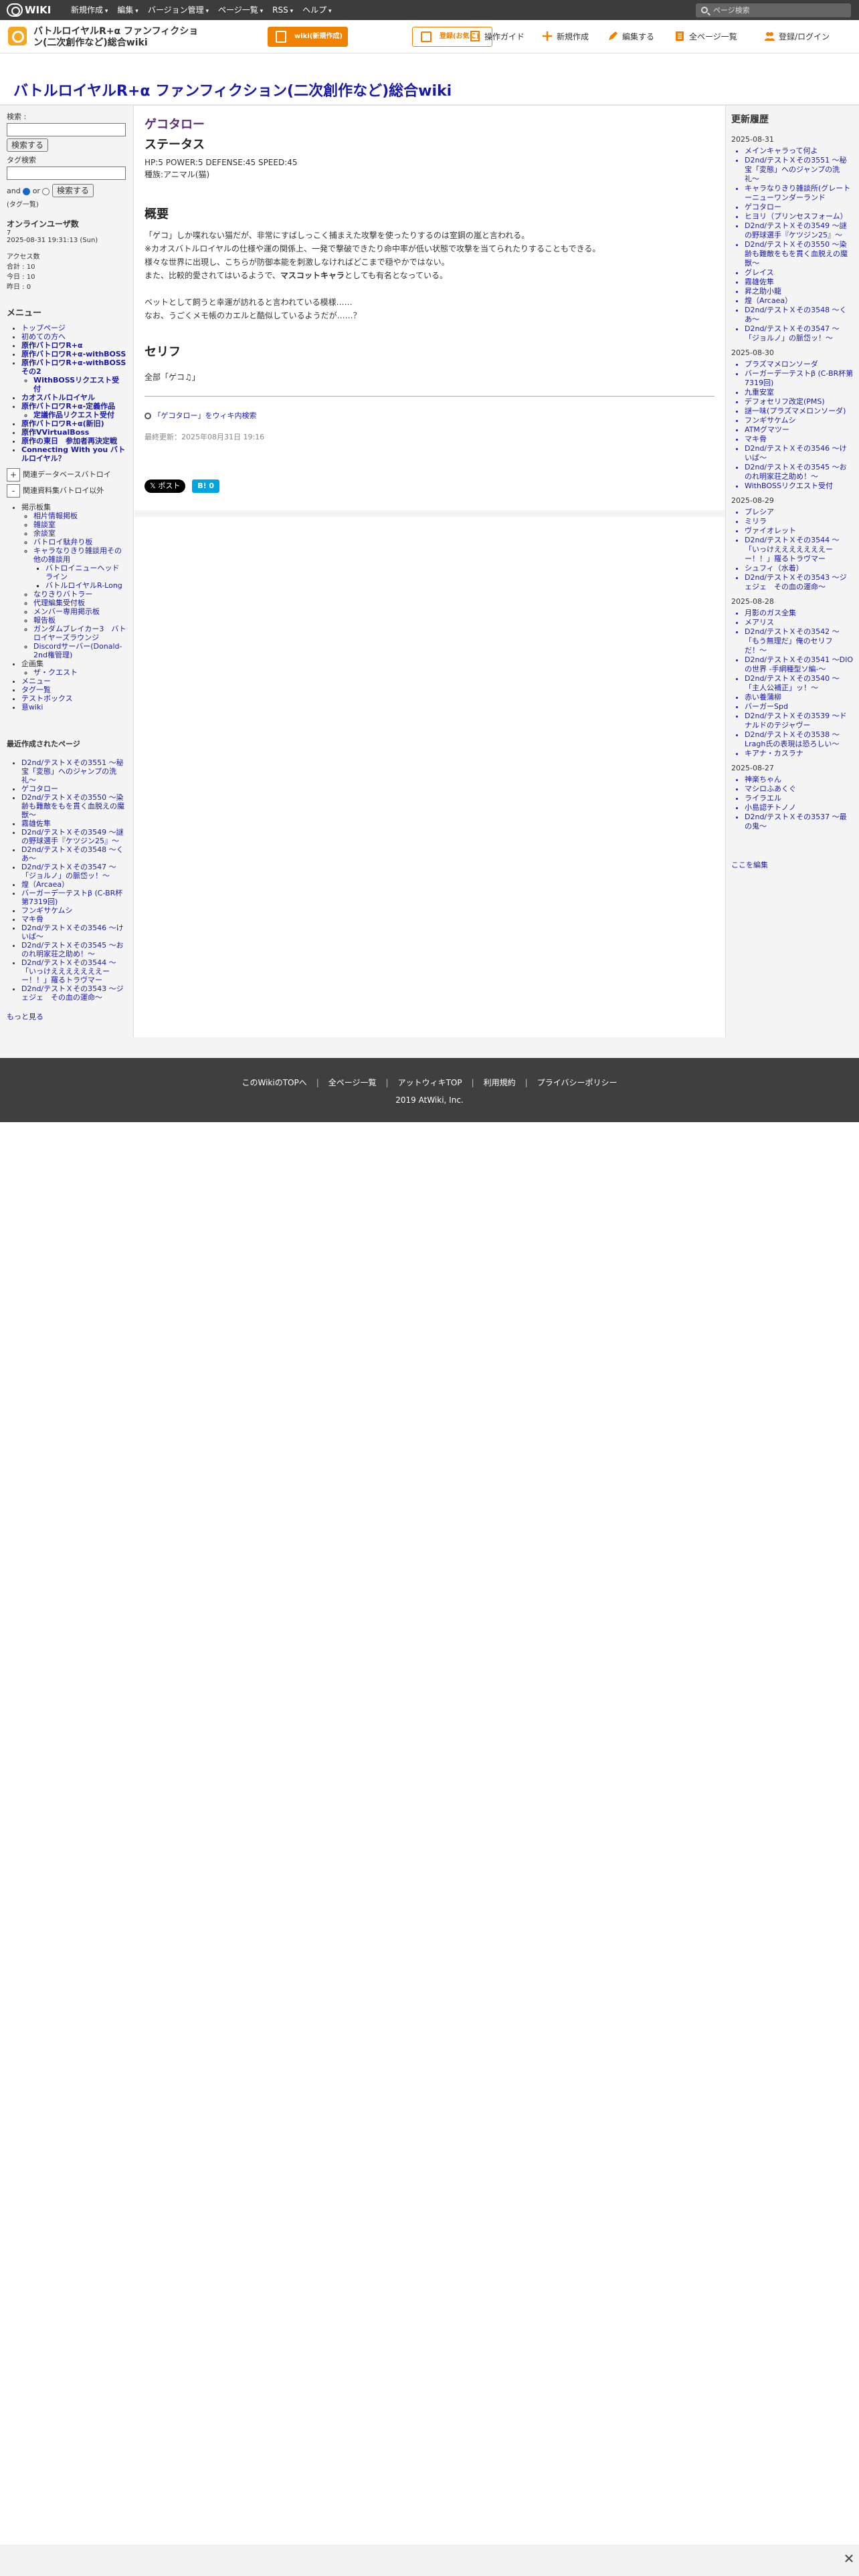 The width and height of the screenshot is (859, 2576). What do you see at coordinates (799, 531) in the screenshot?
I see `history-item: ヴァイオレット` at bounding box center [799, 531].